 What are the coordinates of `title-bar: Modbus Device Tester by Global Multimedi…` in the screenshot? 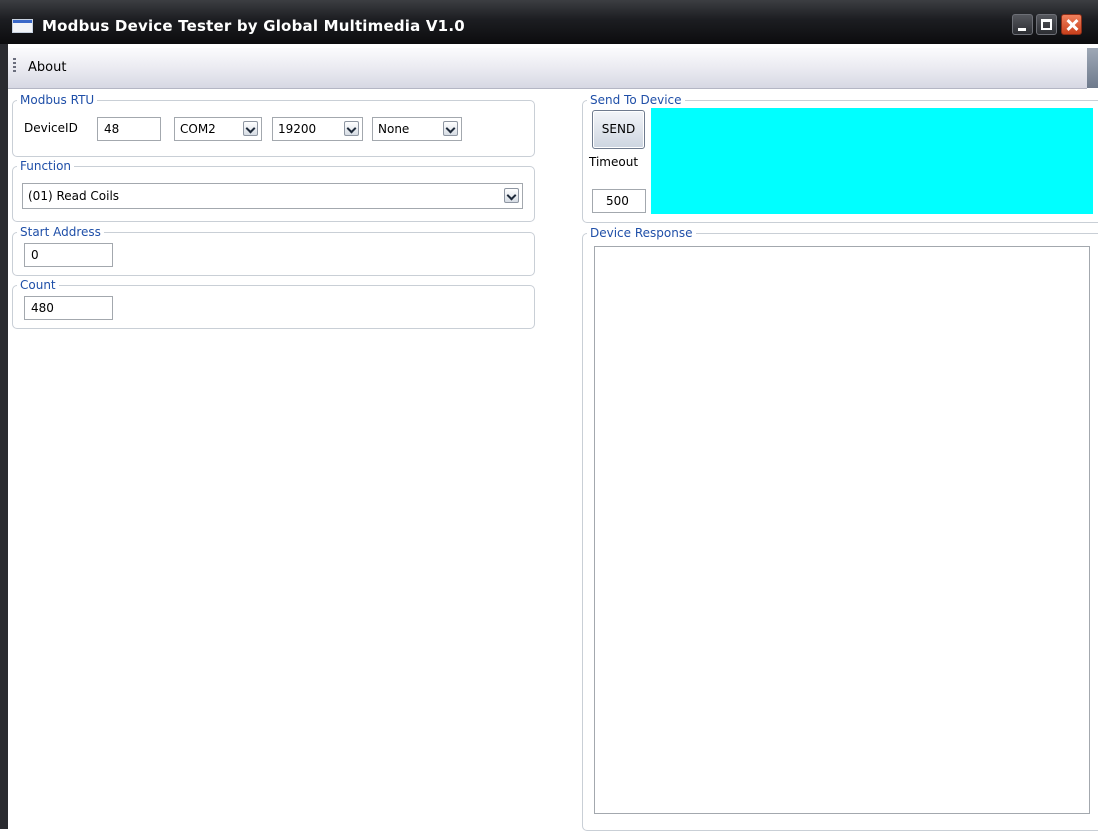 It's located at (549, 22).